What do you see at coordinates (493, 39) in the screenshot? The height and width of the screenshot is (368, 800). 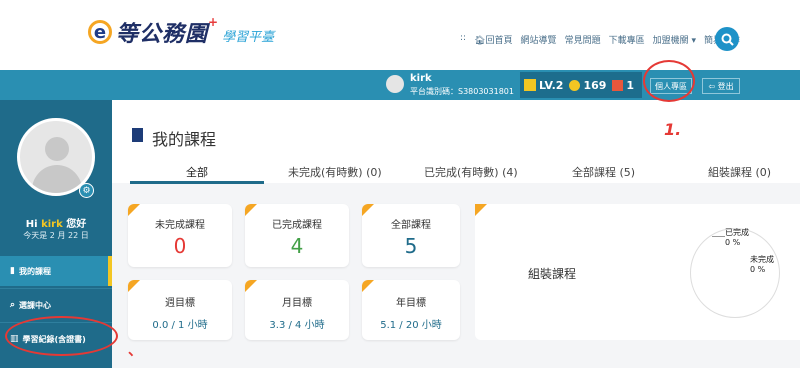 I see `nav-home: 🏠︎回首頁` at bounding box center [493, 39].